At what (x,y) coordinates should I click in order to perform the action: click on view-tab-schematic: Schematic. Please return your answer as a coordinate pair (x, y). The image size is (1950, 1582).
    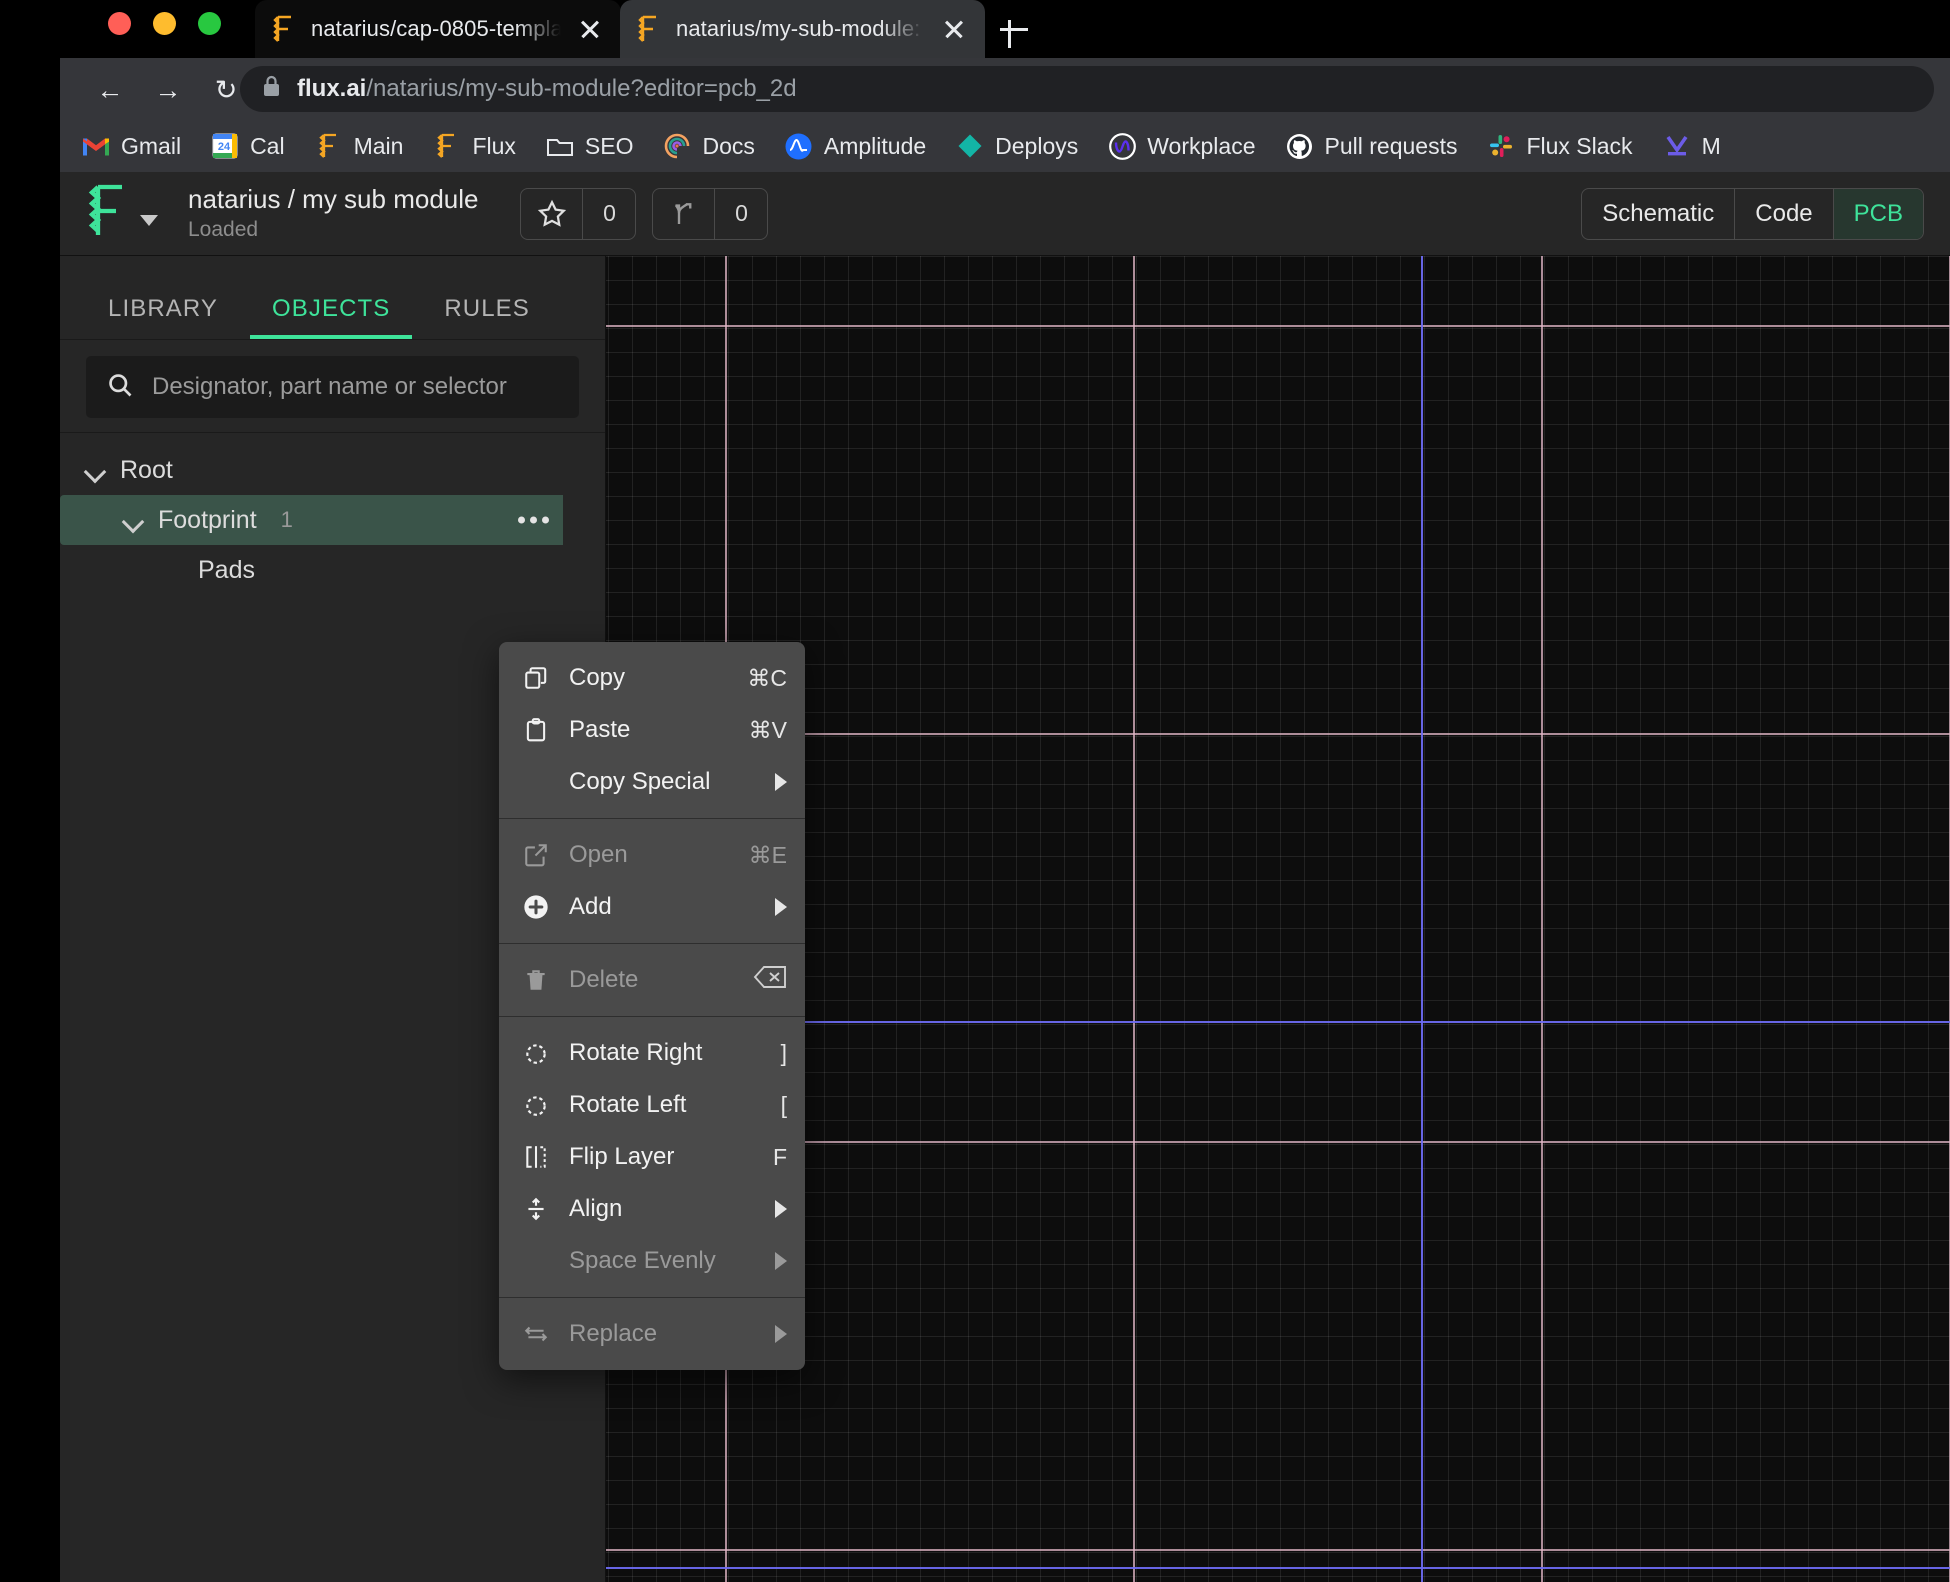
    Looking at the image, I should click on (1659, 214).